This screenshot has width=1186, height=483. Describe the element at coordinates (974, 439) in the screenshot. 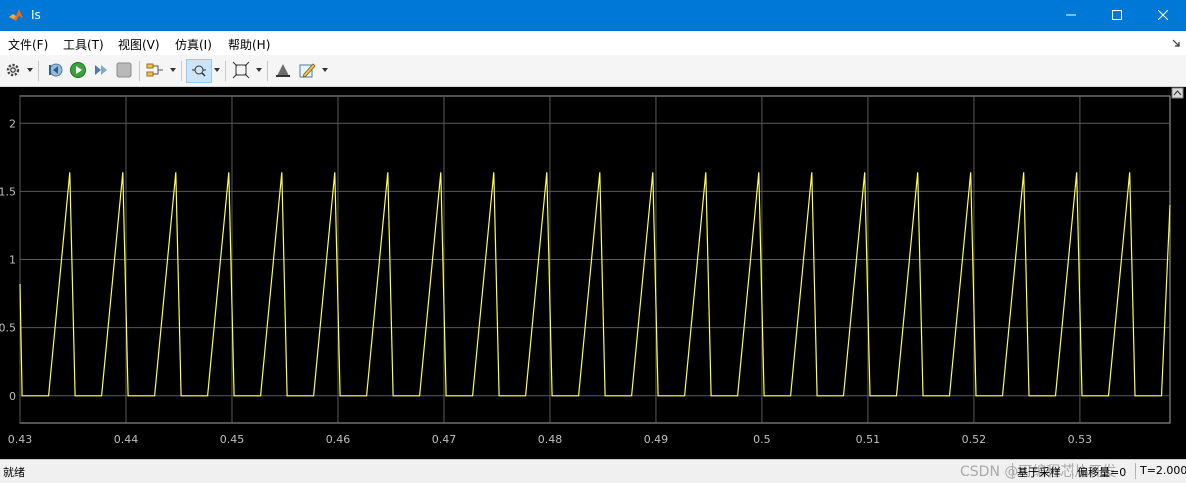

I see `x-tick-label: 0.52` at that location.